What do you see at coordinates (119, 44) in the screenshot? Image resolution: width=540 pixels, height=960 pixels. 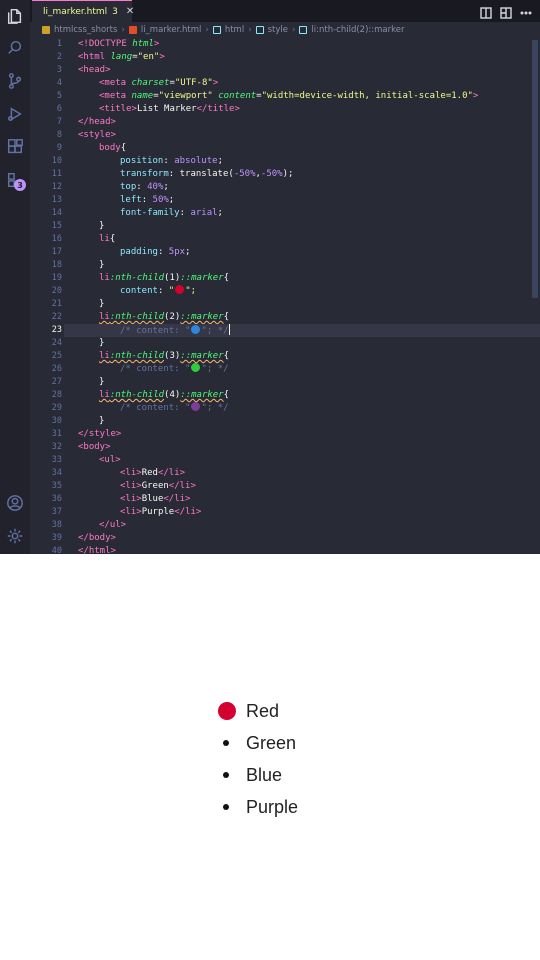 I see `code-line: <!DOCTYPE html>` at bounding box center [119, 44].